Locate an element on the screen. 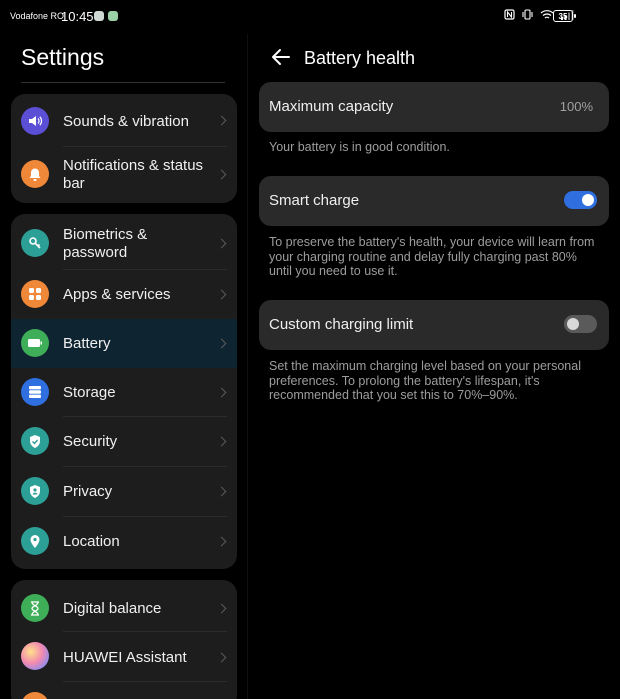 This screenshot has width=620, height=699. status-bar: Vodafone RO 10:45 35 is located at coordinates (310, 17).